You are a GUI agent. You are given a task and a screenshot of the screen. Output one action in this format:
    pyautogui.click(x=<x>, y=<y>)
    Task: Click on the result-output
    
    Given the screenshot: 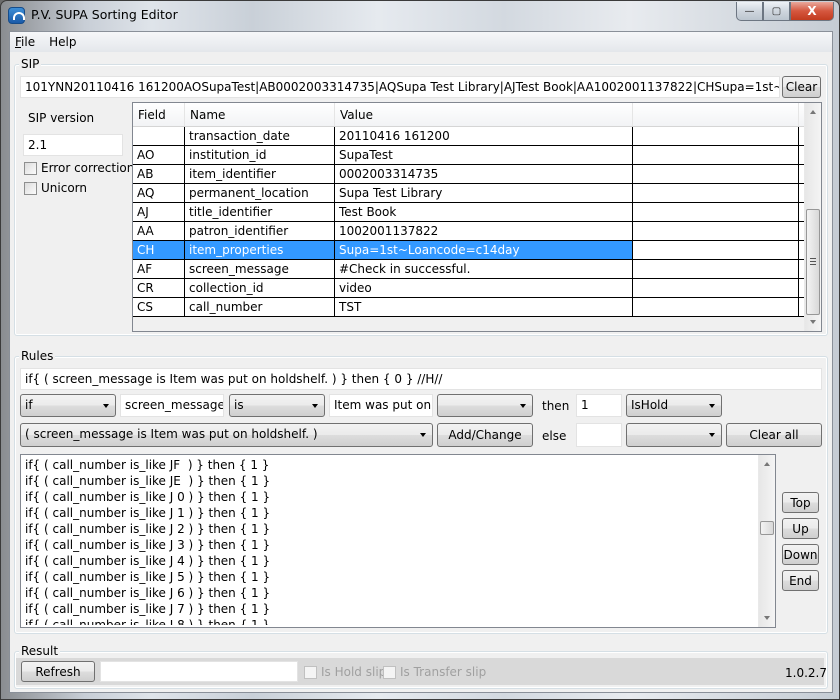 What is the action you would take?
    pyautogui.click(x=199, y=671)
    